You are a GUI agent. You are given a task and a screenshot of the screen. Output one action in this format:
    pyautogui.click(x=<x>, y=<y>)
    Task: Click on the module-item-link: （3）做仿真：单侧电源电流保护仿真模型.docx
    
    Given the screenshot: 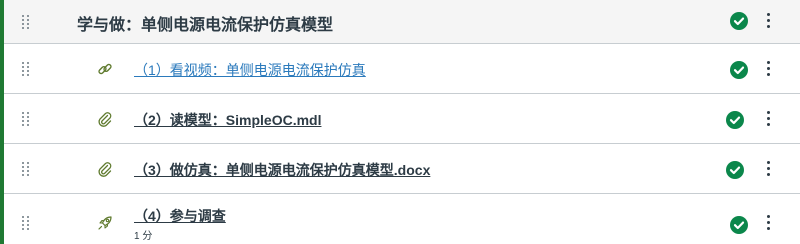 What is the action you would take?
    pyautogui.click(x=282, y=170)
    